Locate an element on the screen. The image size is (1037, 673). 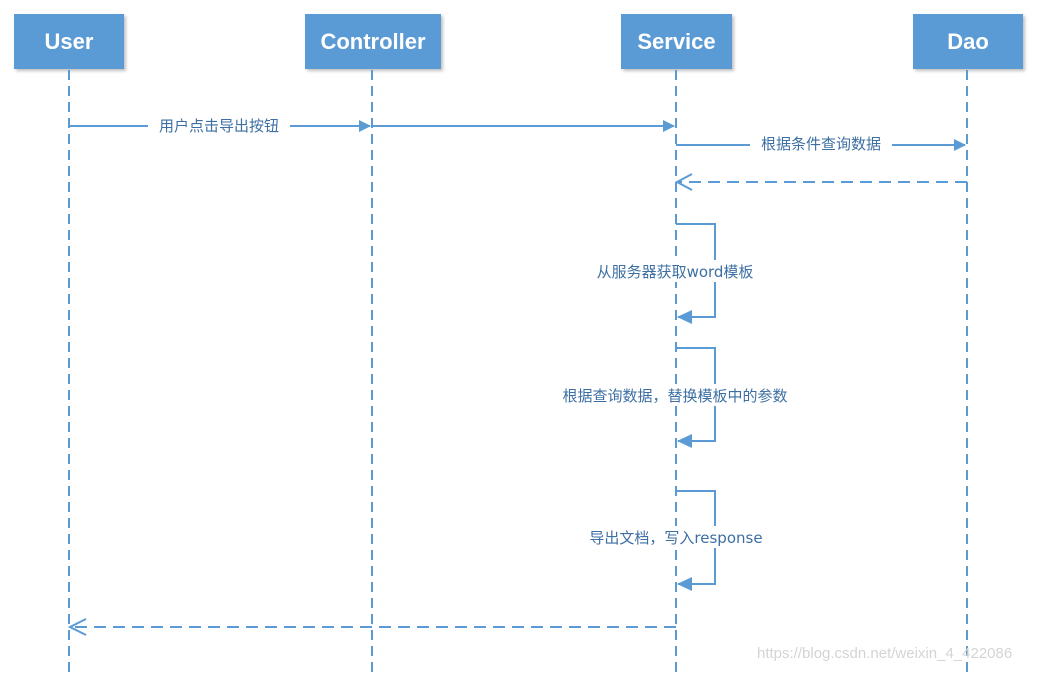
message-label-replace-params: 根据查询数据，替换模板中的参数 is located at coordinates (674, 396).